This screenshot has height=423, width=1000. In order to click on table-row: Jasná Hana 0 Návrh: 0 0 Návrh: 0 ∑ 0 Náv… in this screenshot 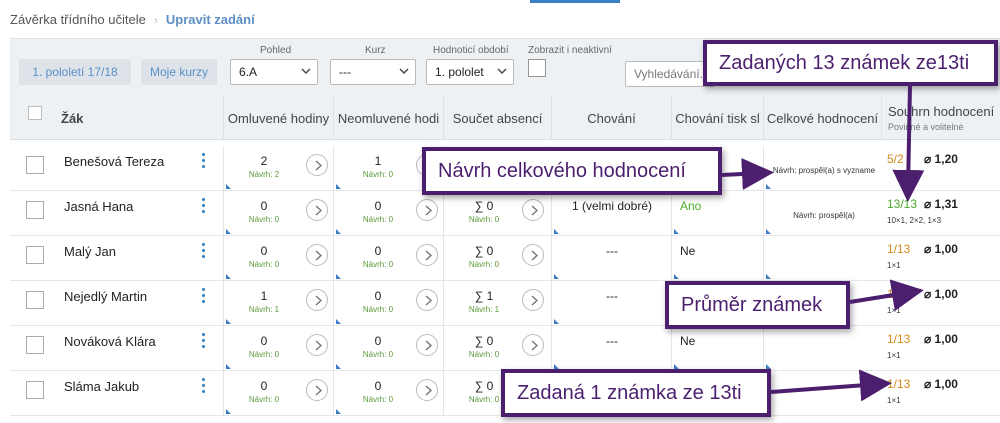, I will do `click(505, 213)`.